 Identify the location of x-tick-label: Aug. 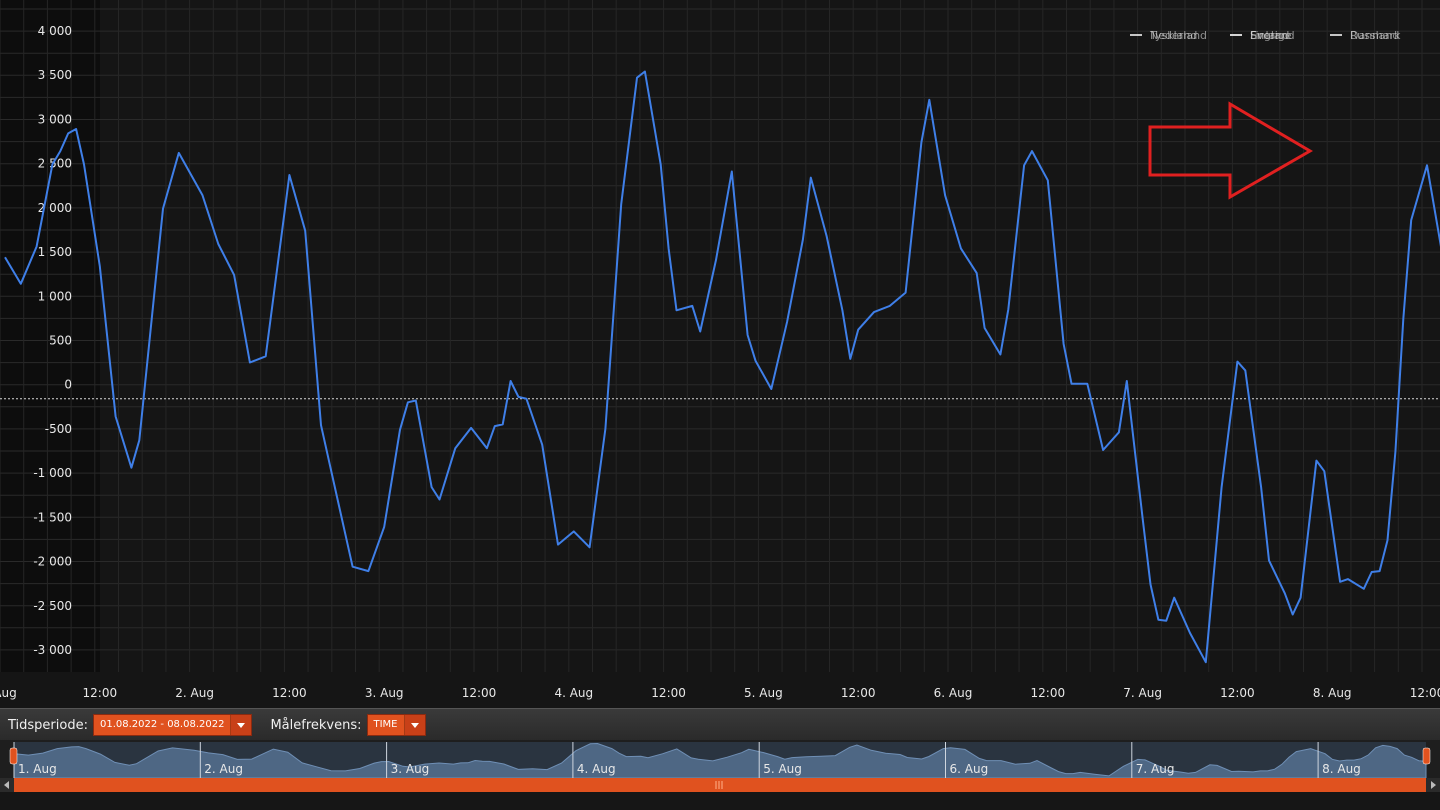
(8, 693).